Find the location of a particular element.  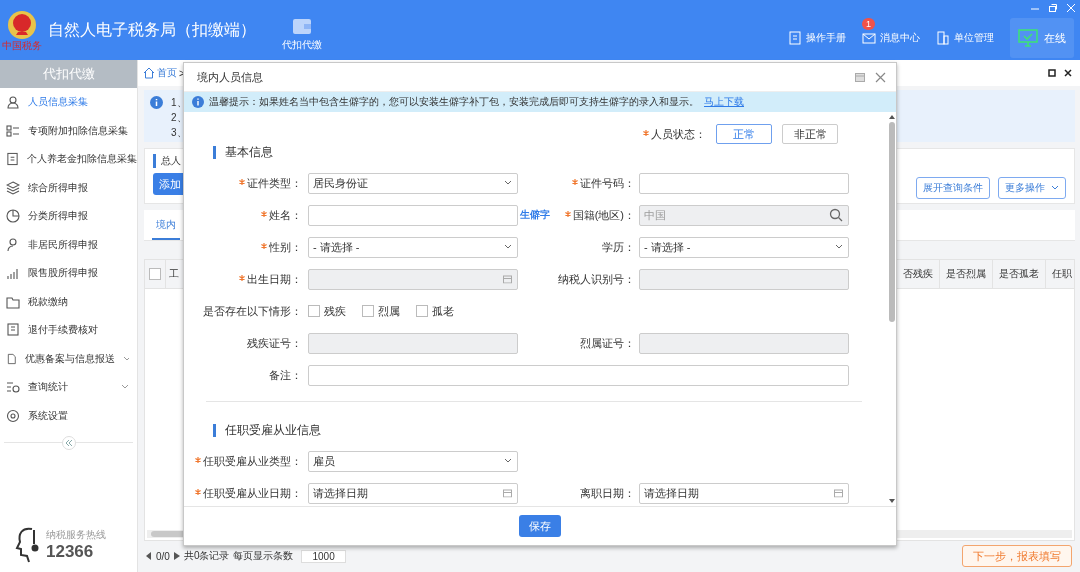

more-button: 更多操作 is located at coordinates (1032, 188).